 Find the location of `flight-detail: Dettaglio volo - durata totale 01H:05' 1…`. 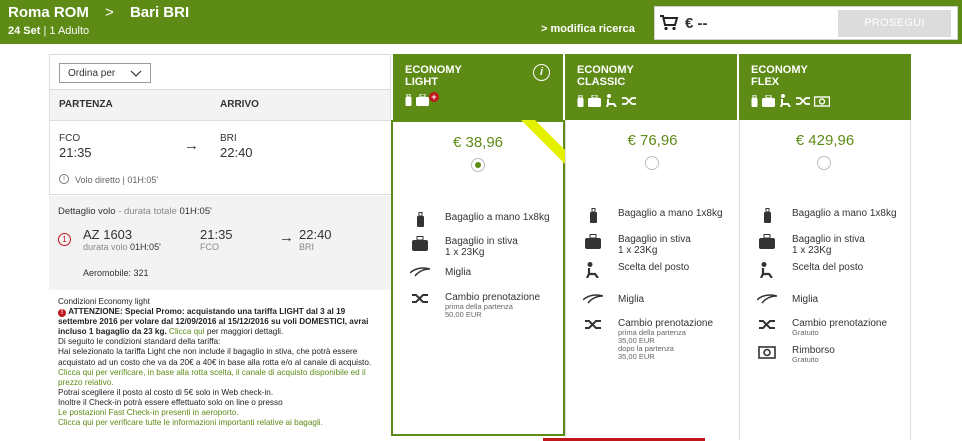

flight-detail: Dettaglio volo - durata totale 01H:05' 1… is located at coordinates (220, 243).